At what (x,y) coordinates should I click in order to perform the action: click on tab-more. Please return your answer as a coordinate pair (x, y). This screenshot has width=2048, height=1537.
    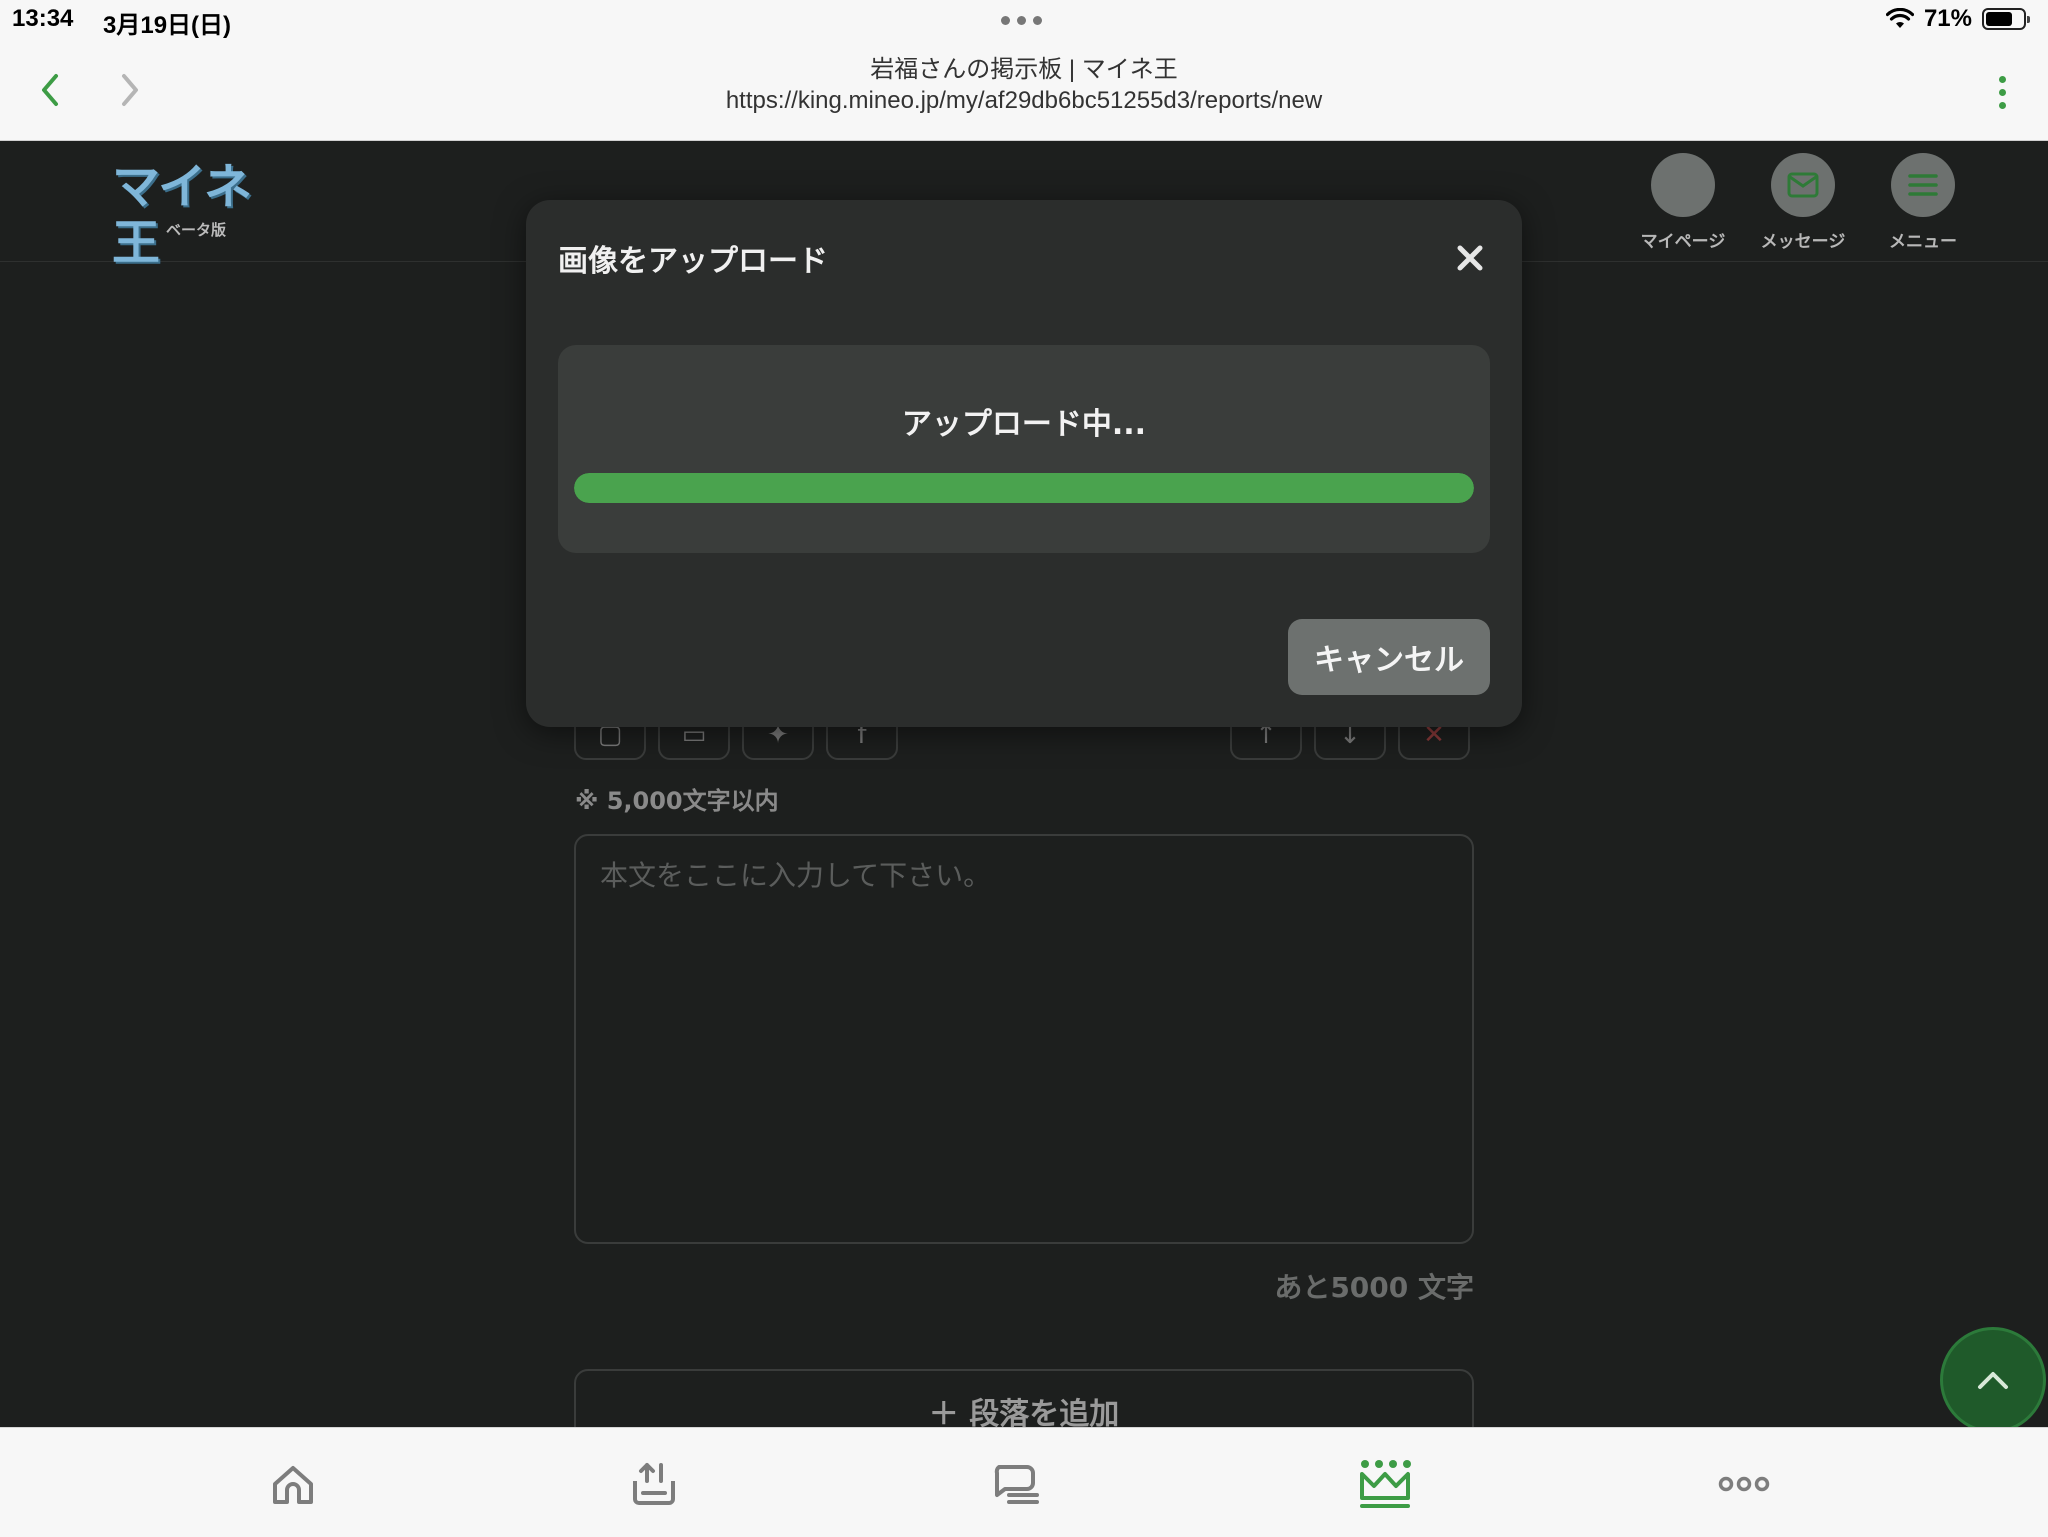
    Looking at the image, I should click on (1744, 1484).